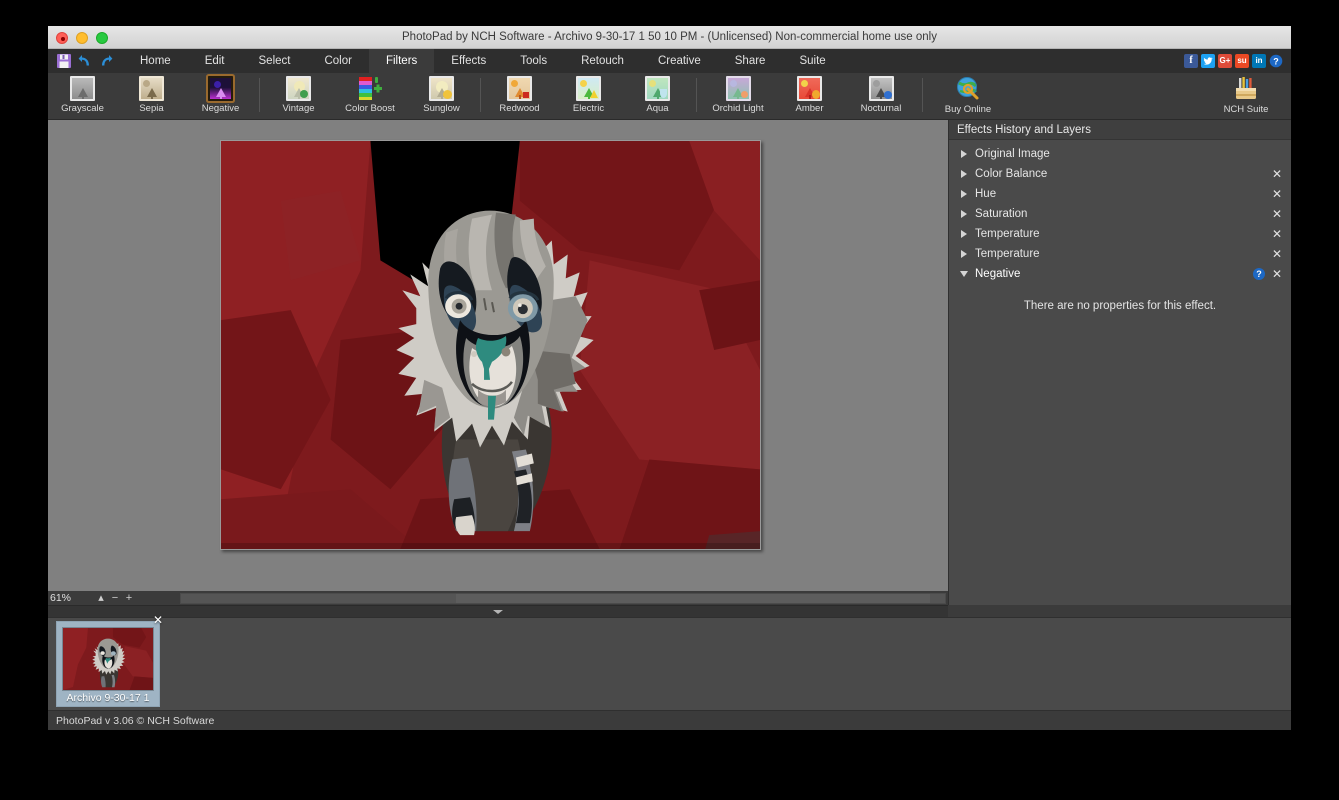 This screenshot has width=1339, height=800. I want to click on tab-select-label: Select, so click(274, 61).